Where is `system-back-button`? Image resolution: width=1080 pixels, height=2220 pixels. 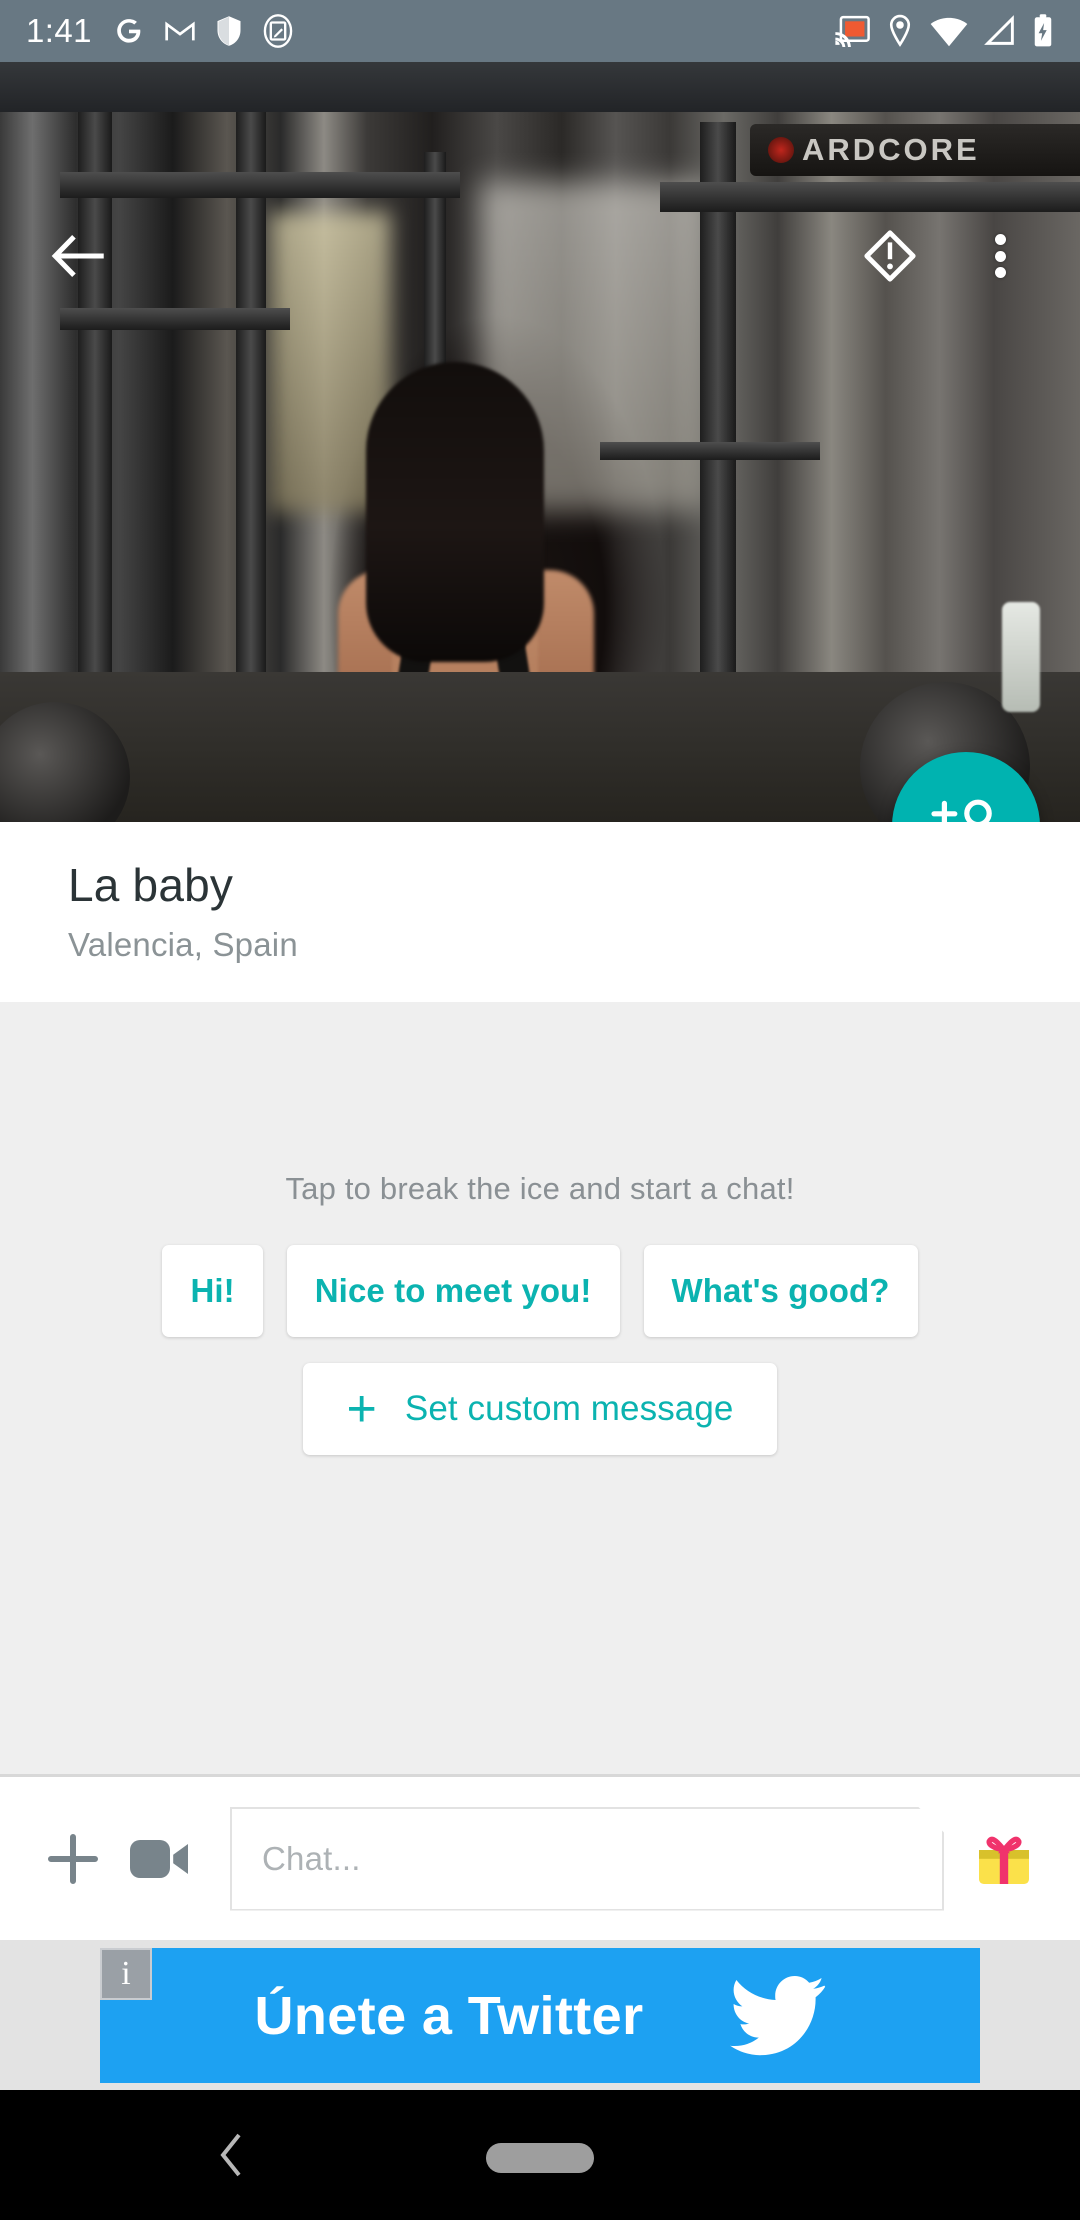 system-back-button is located at coordinates (232, 2157).